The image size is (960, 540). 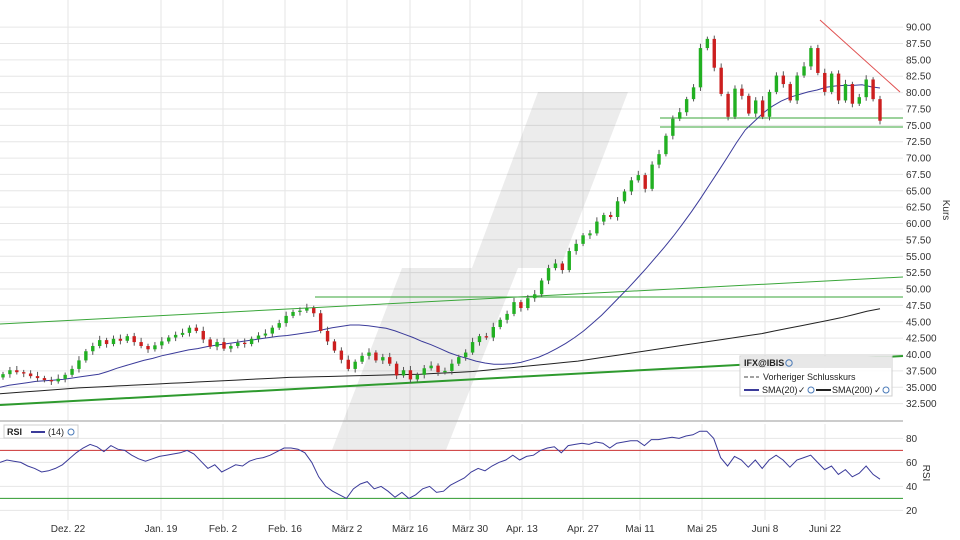 What do you see at coordinates (285, 529) in the screenshot?
I see `time-tick-label: Feb. 16` at bounding box center [285, 529].